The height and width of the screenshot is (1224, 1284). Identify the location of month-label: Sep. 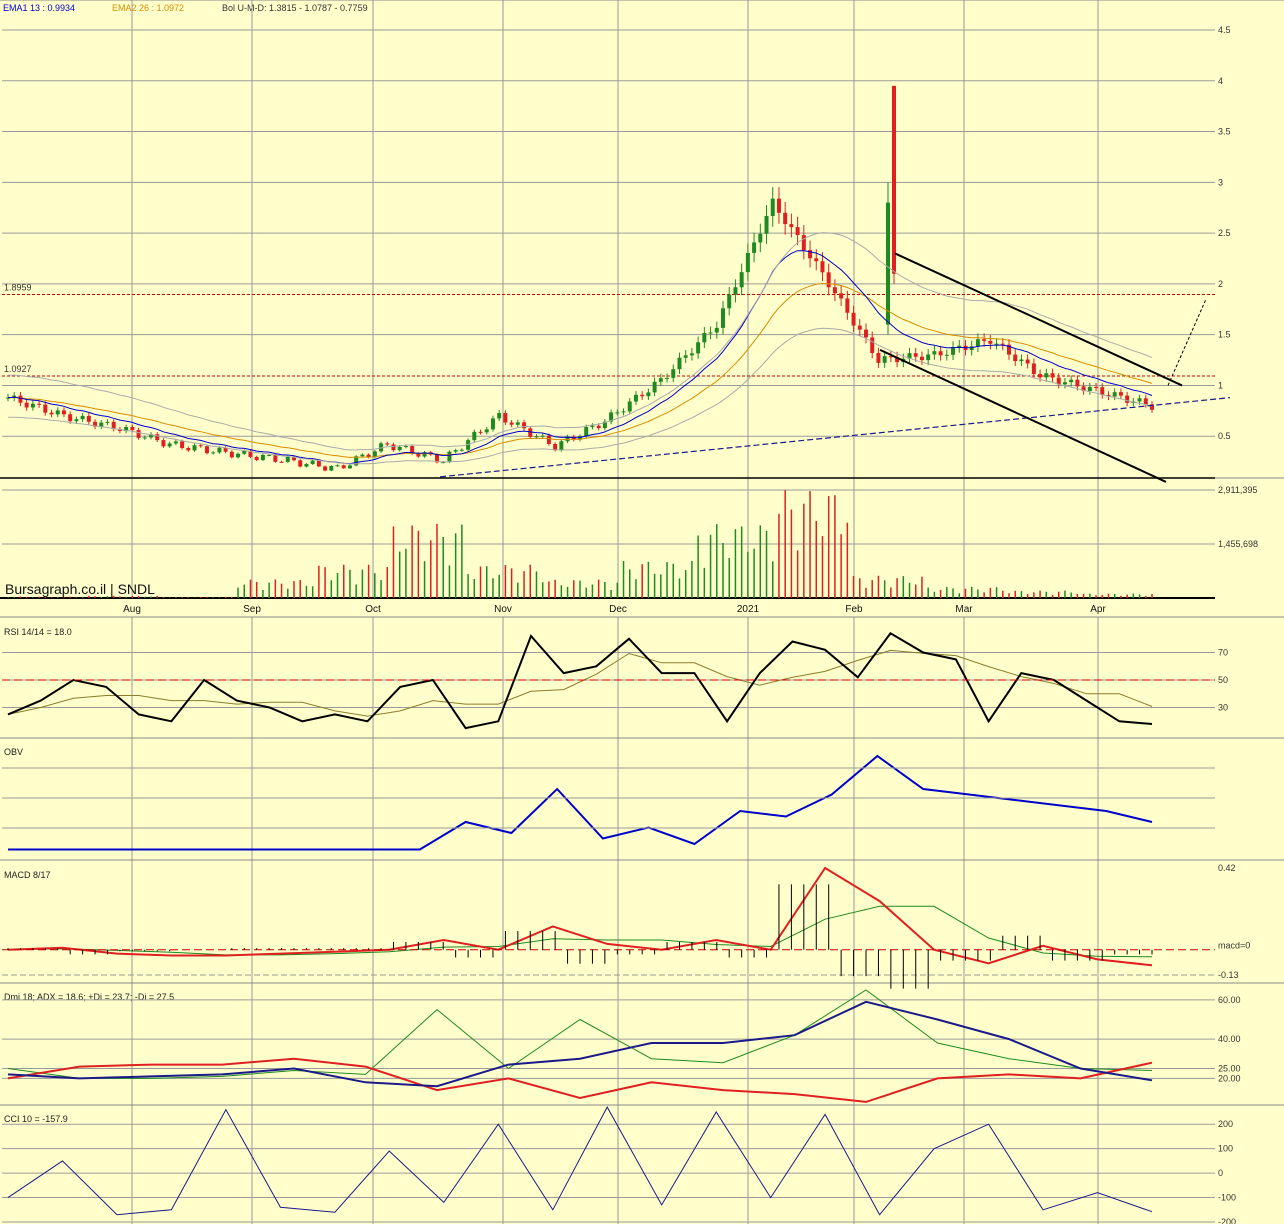
(252, 609).